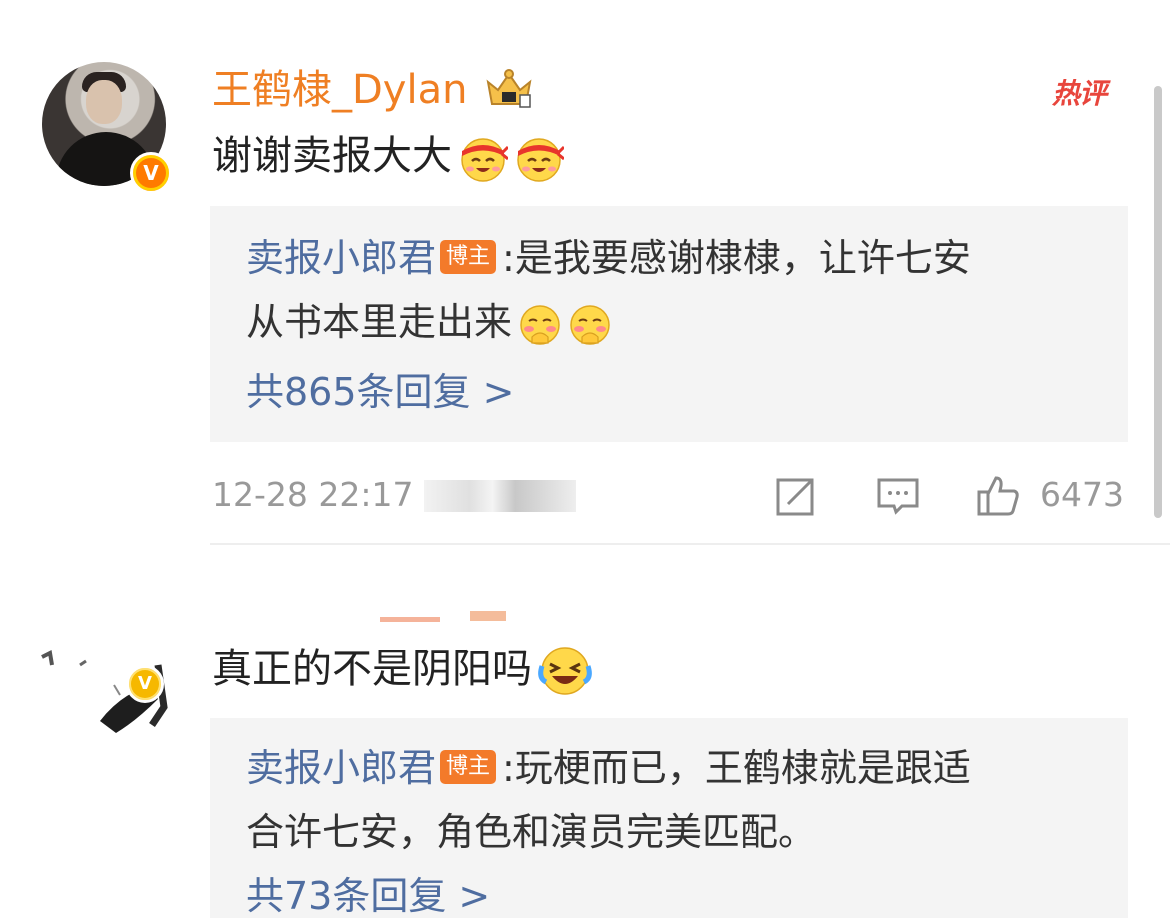 Image resolution: width=1170 pixels, height=924 pixels. I want to click on reply-count-link: 共73条回复 >, so click(368, 896).